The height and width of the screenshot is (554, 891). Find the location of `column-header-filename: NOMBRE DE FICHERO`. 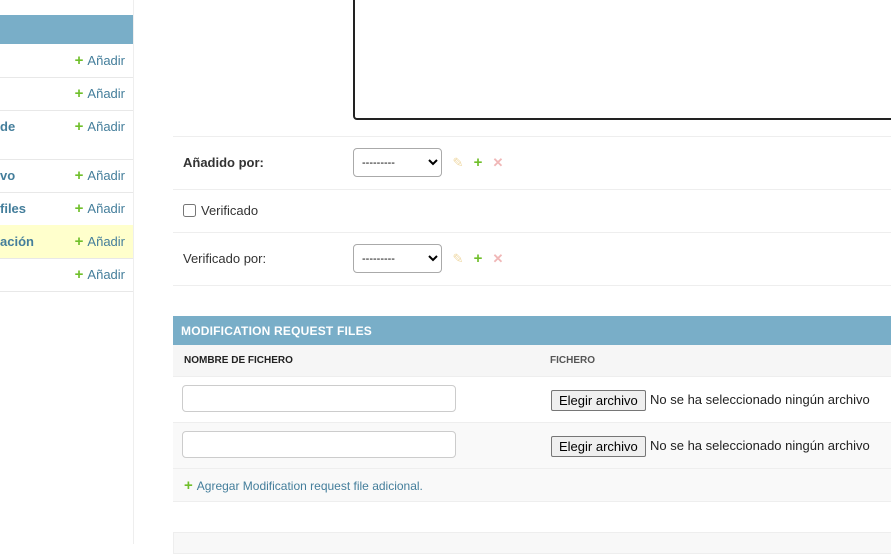

column-header-filename: NOMBRE DE FICHERO is located at coordinates (238, 360).